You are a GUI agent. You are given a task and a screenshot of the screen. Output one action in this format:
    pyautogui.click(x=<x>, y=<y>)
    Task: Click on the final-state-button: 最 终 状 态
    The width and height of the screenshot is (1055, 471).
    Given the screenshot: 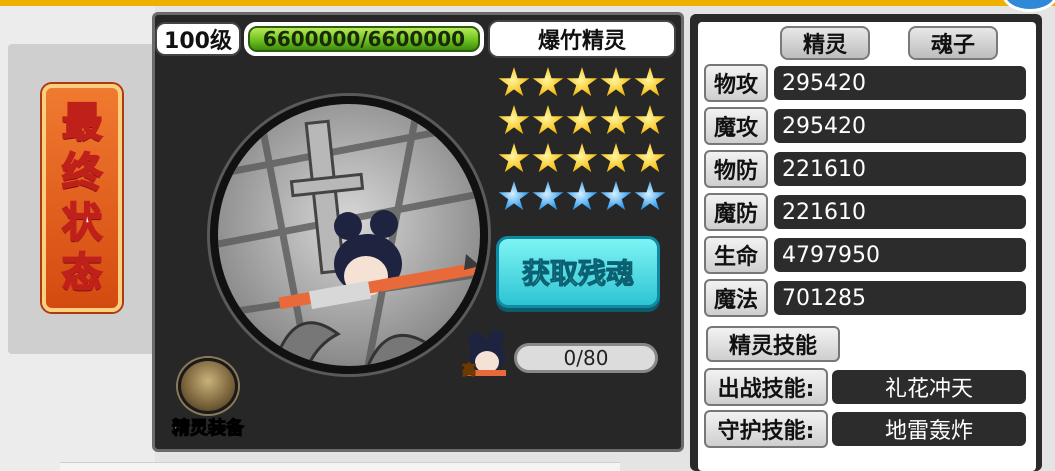 What is the action you would take?
    pyautogui.click(x=82, y=198)
    